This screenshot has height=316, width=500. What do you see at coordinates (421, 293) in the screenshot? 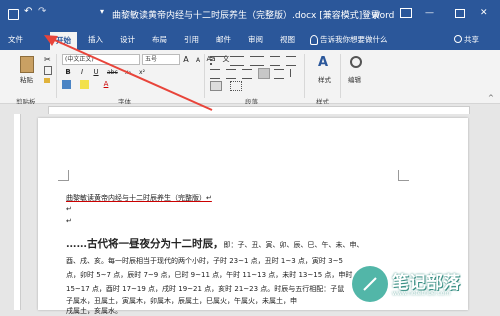
I see `watermark-url: www.notetribe.com` at bounding box center [421, 293].